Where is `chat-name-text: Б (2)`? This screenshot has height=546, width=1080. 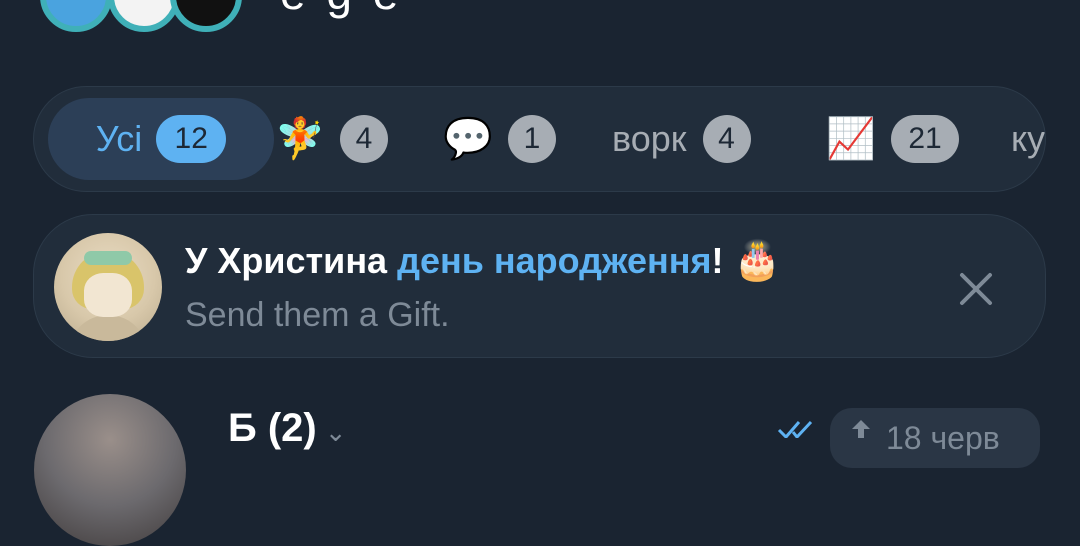 chat-name-text: Б (2) is located at coordinates (272, 428).